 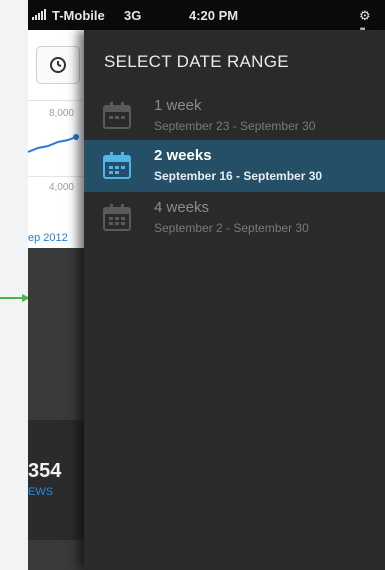 What do you see at coordinates (214, 15) in the screenshot?
I see `status-time: 4:20 PM` at bounding box center [214, 15].